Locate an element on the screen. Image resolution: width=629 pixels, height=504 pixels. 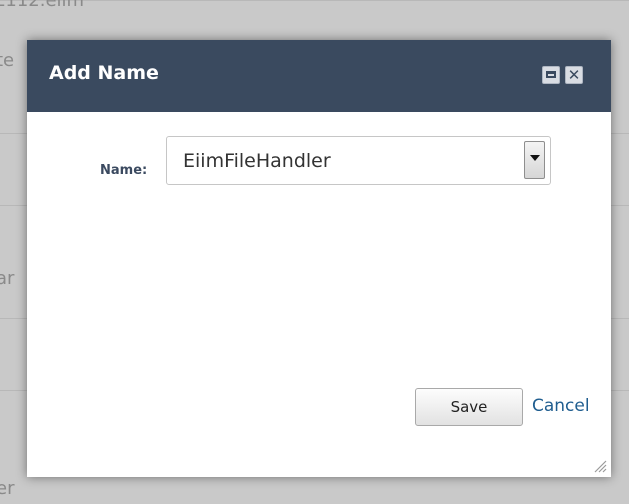
dialog-title: Add Name is located at coordinates (104, 73).